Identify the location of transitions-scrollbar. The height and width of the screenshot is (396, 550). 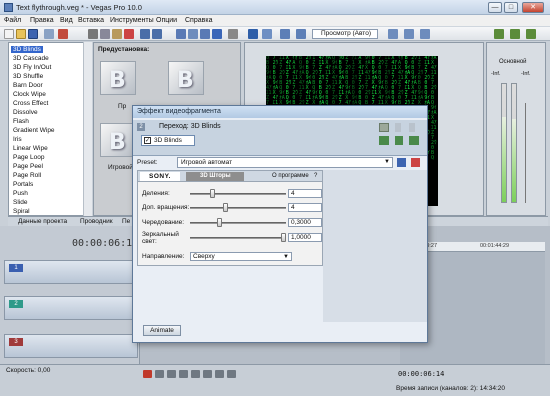
(87, 129).